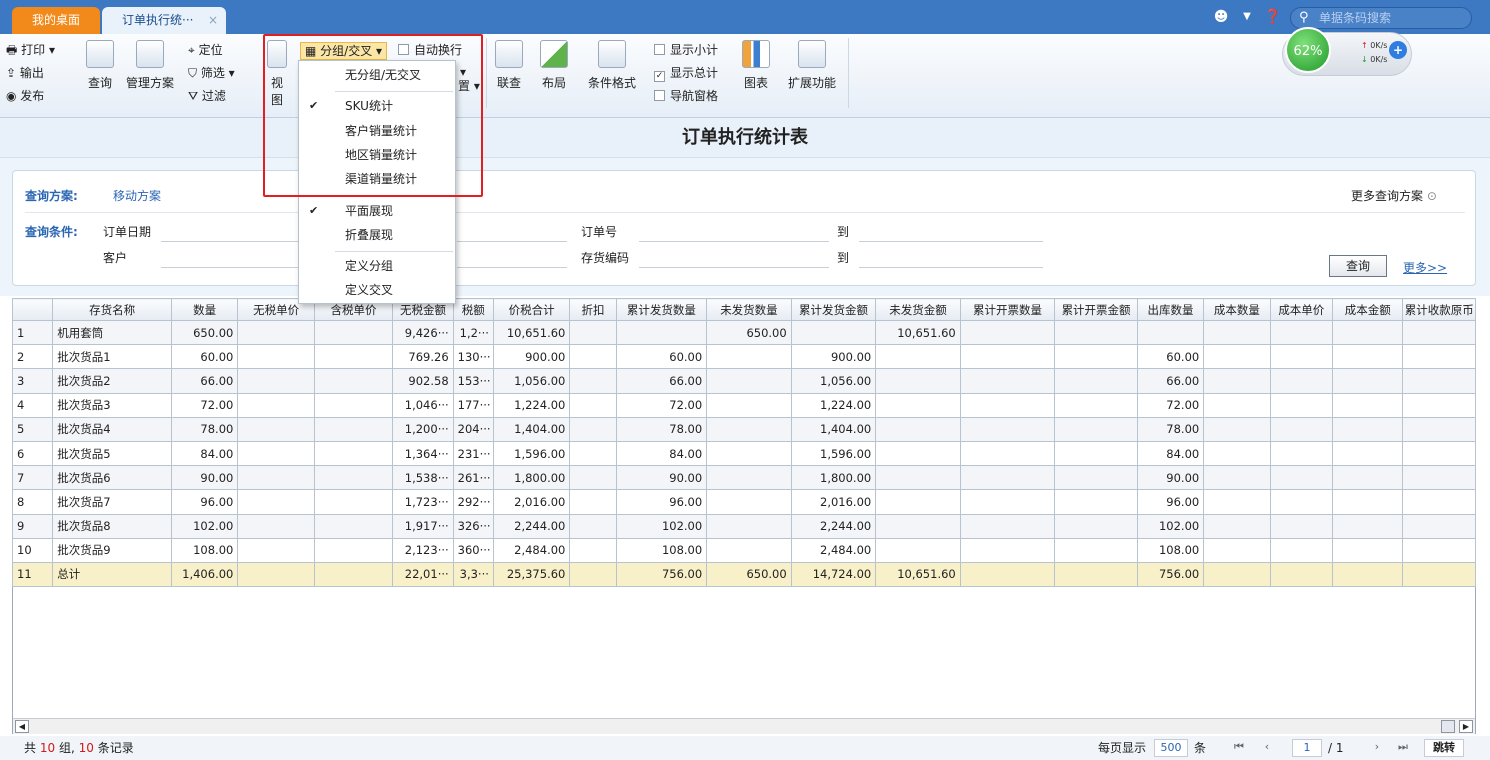  Describe the element at coordinates (423, 405) in the screenshot. I see `table-cell: 1,046···` at that location.